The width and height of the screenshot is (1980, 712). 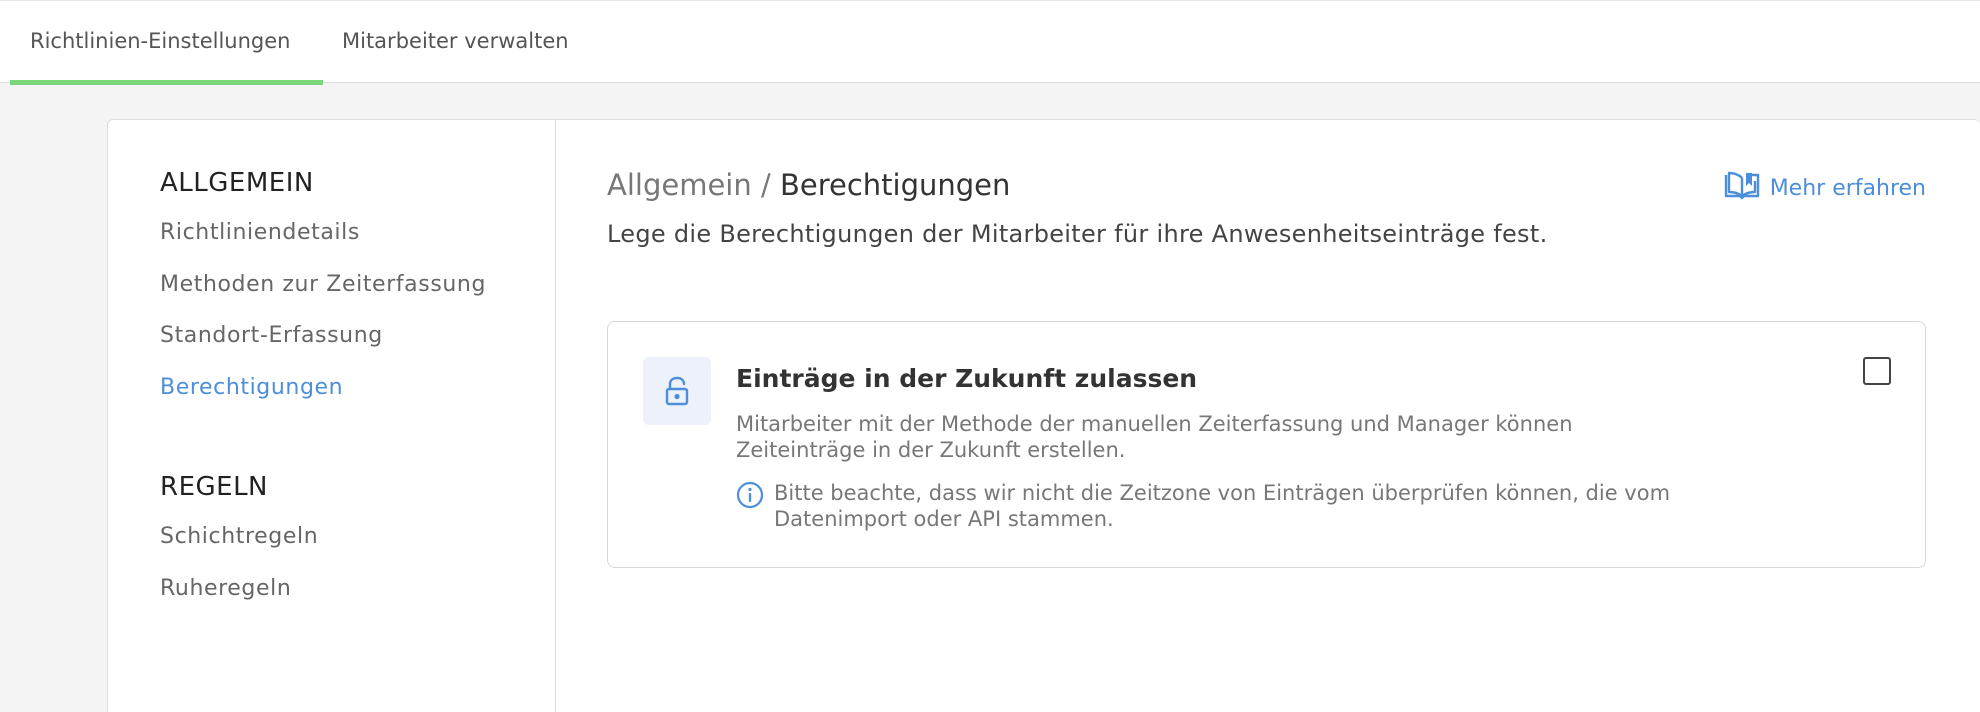 I want to click on future-entries-checkbox, so click(x=1877, y=371).